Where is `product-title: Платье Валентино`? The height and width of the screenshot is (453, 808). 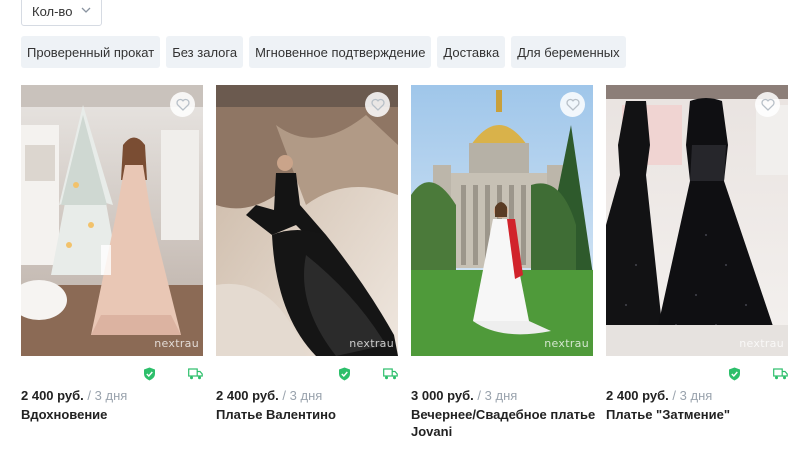 product-title: Платье Валентино is located at coordinates (309, 414).